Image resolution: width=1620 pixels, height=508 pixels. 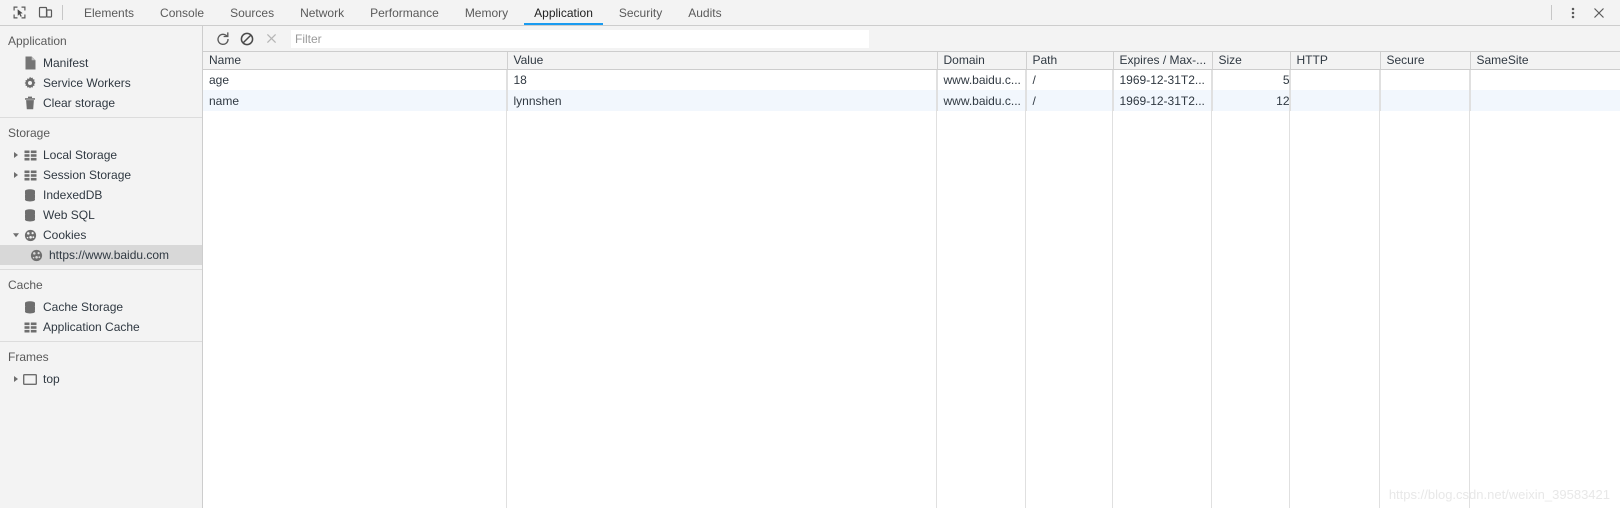 What do you see at coordinates (355, 79) in the screenshot?
I see `cell-name: age` at bounding box center [355, 79].